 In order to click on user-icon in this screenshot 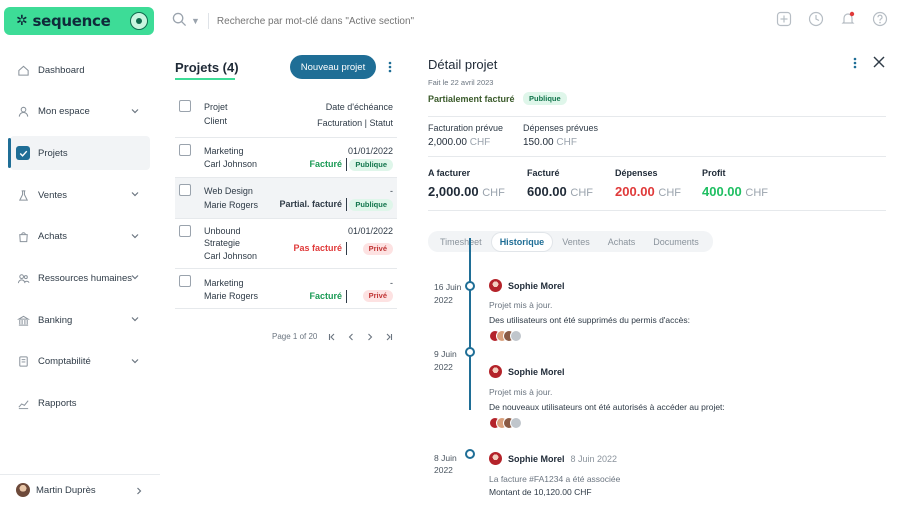, I will do `click(23, 112)`.